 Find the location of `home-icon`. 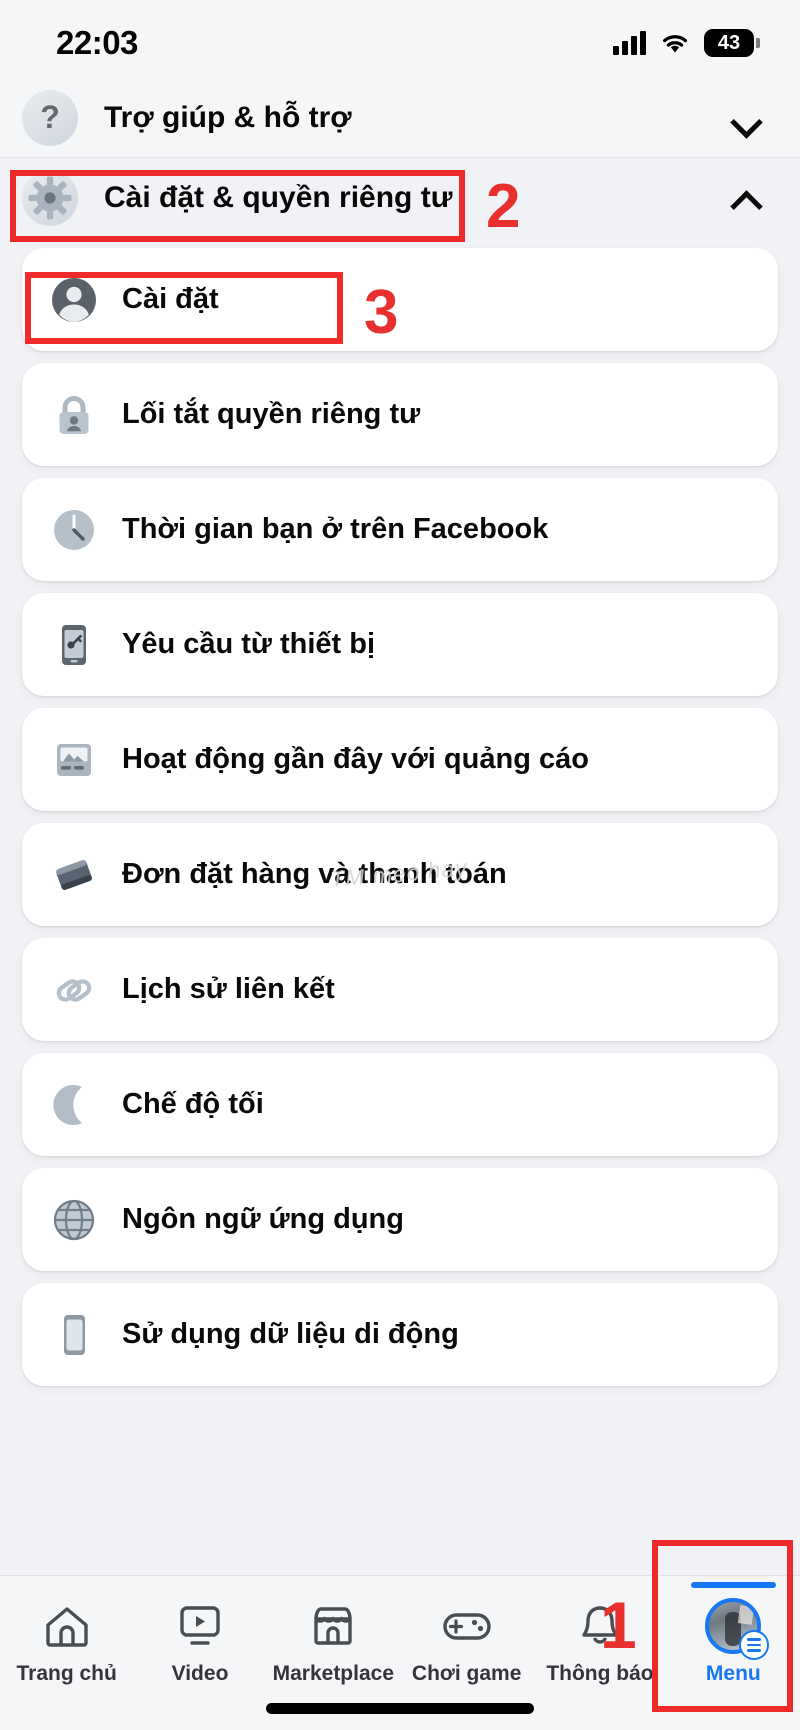

home-icon is located at coordinates (67, 1626).